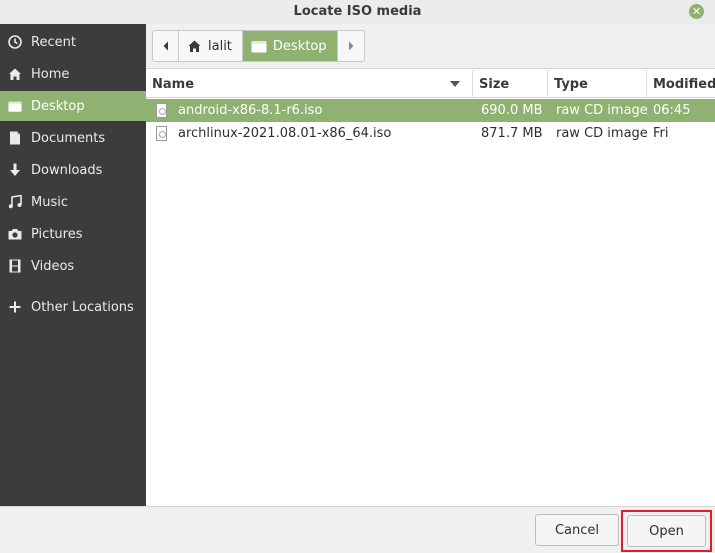  What do you see at coordinates (15, 307) in the screenshot?
I see `plus-icon` at bounding box center [15, 307].